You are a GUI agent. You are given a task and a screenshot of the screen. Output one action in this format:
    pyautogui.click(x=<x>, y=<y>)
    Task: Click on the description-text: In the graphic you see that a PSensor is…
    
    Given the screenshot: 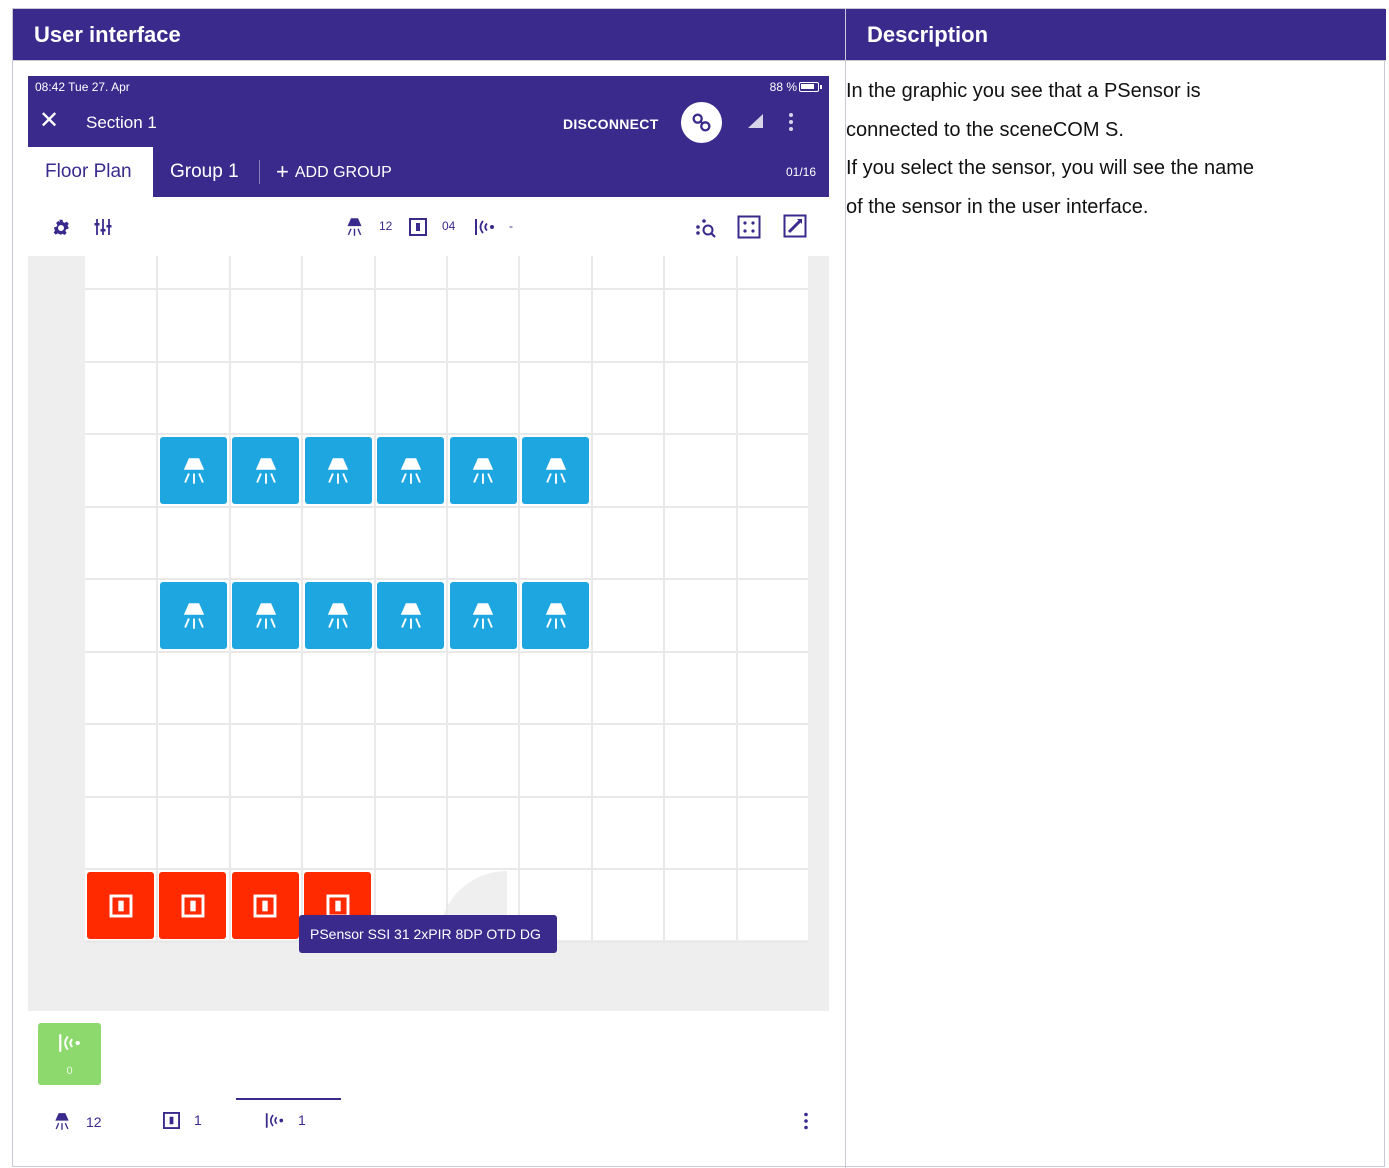 What is the action you would take?
    pyautogui.click(x=1106, y=149)
    